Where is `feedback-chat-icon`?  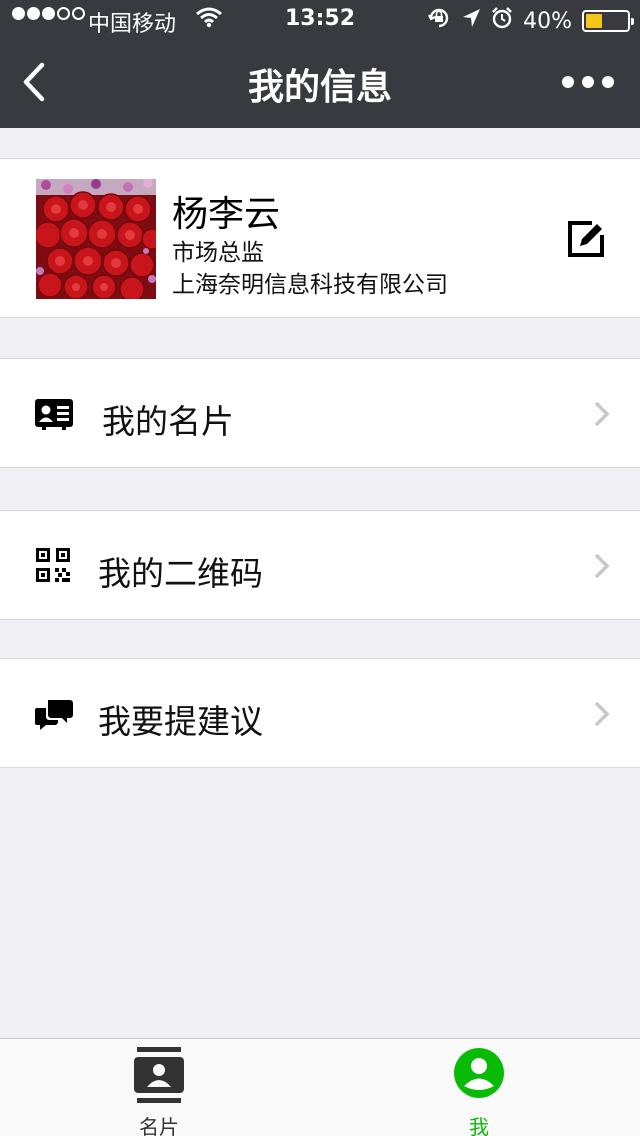 feedback-chat-icon is located at coordinates (54, 715).